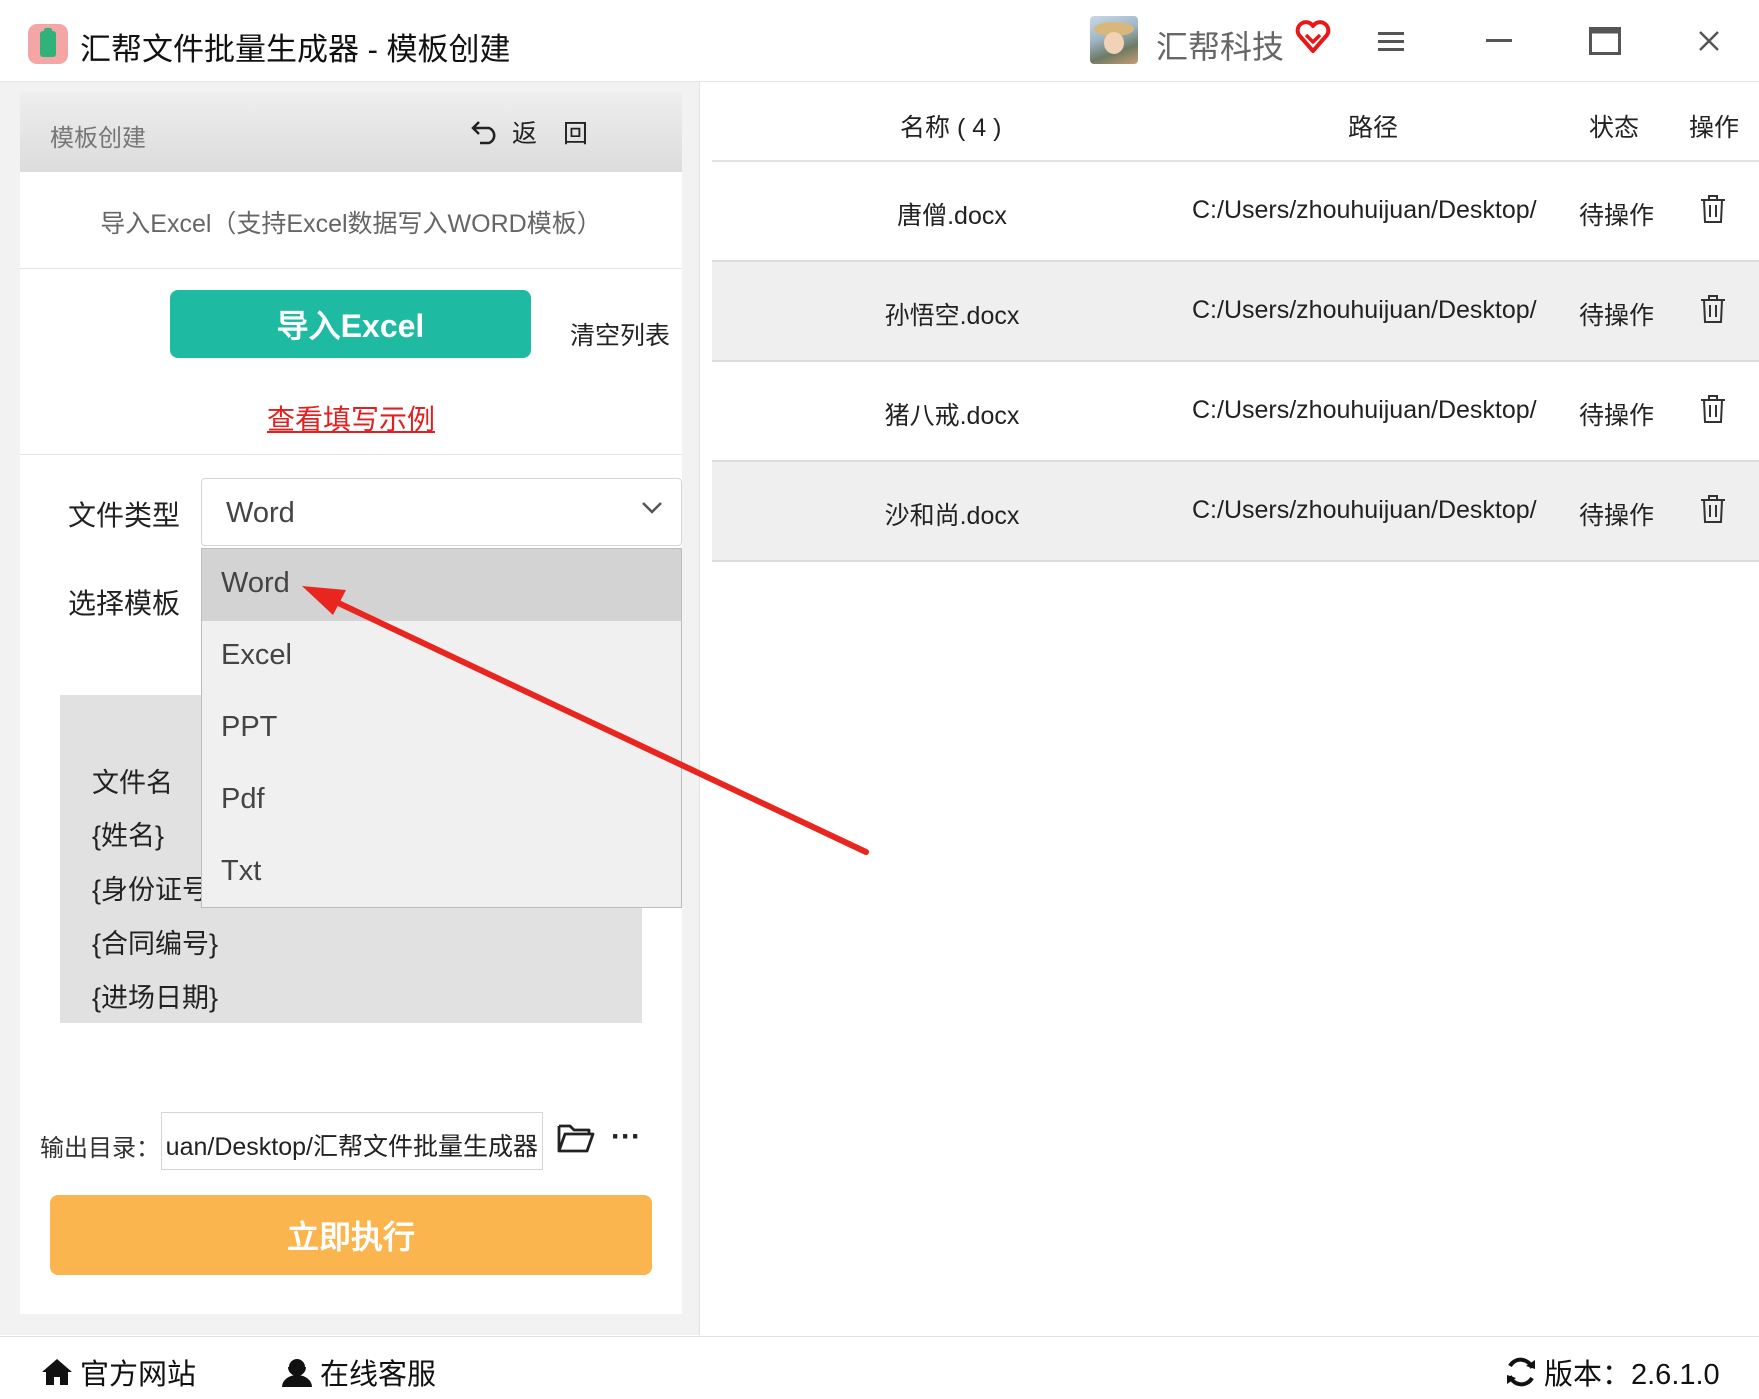  I want to click on file-name: 孙悟空.docx, so click(952, 316).